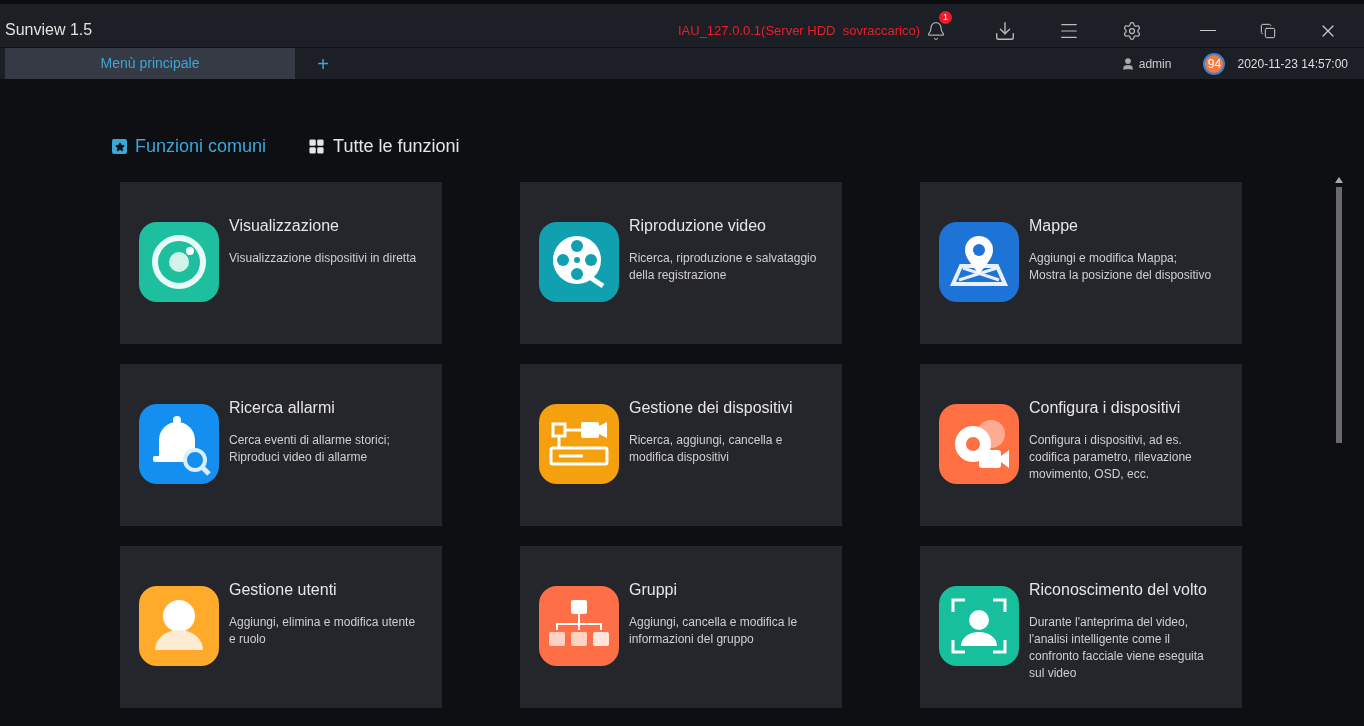 Image resolution: width=1364 pixels, height=726 pixels. I want to click on card-title: Riconoscimento del volto, so click(1118, 590).